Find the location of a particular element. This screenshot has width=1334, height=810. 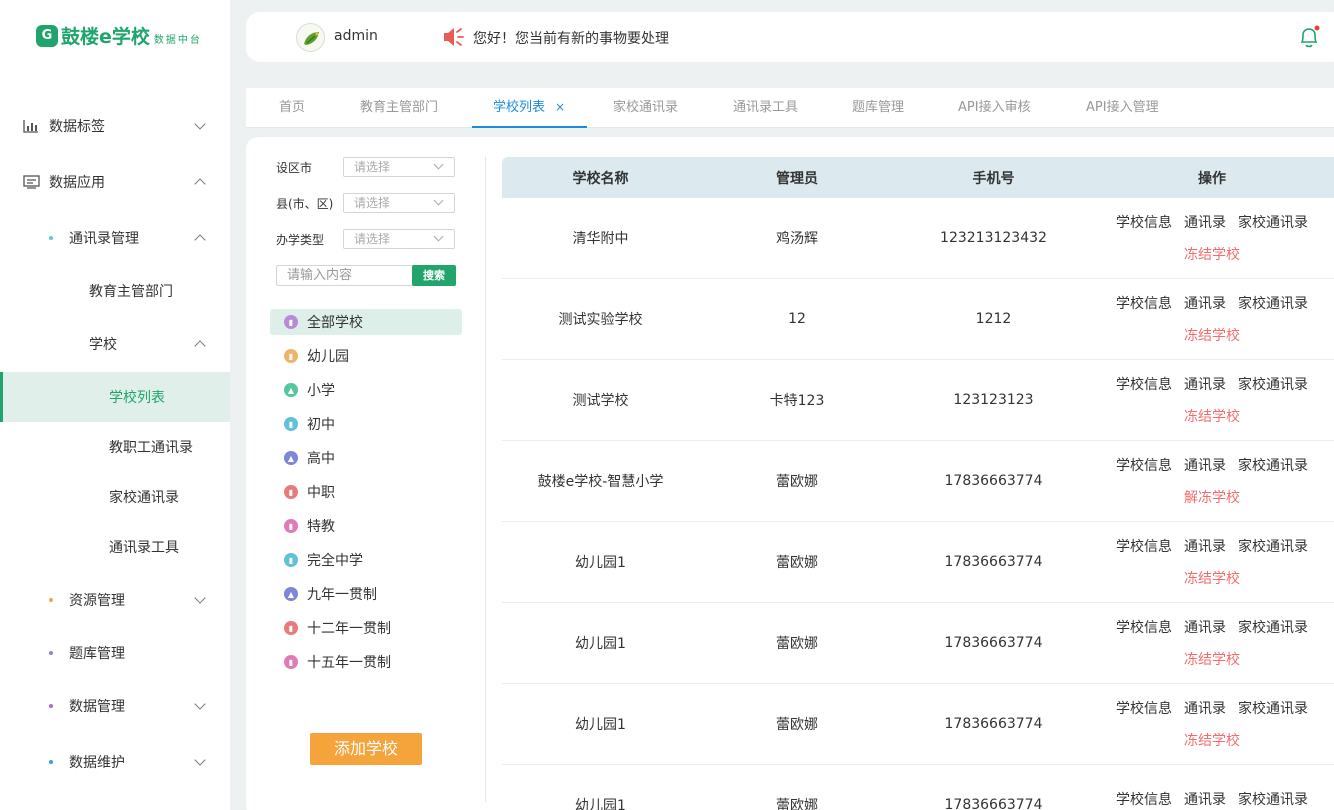

city-filter-label: 设区市 is located at coordinates (294, 167).